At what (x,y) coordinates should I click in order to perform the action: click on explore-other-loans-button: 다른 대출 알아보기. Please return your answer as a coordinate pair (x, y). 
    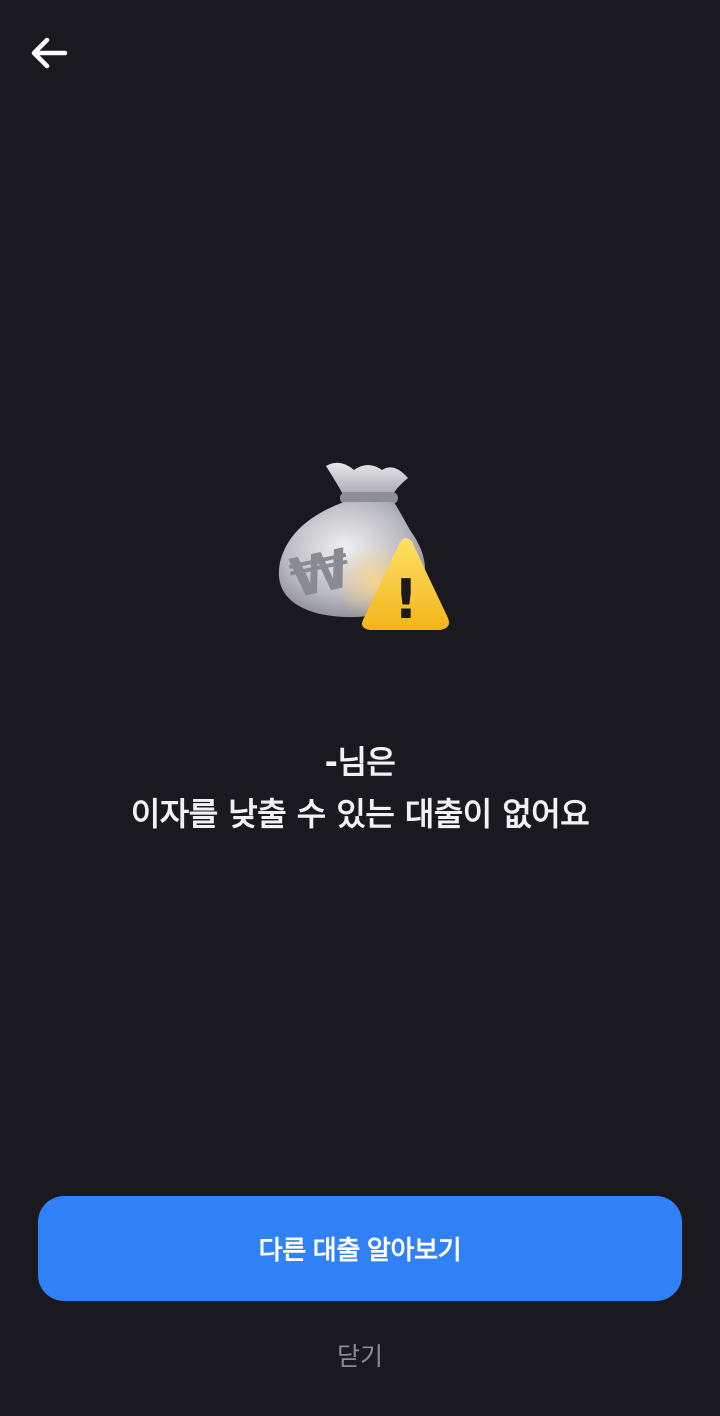
    Looking at the image, I should click on (360, 1248).